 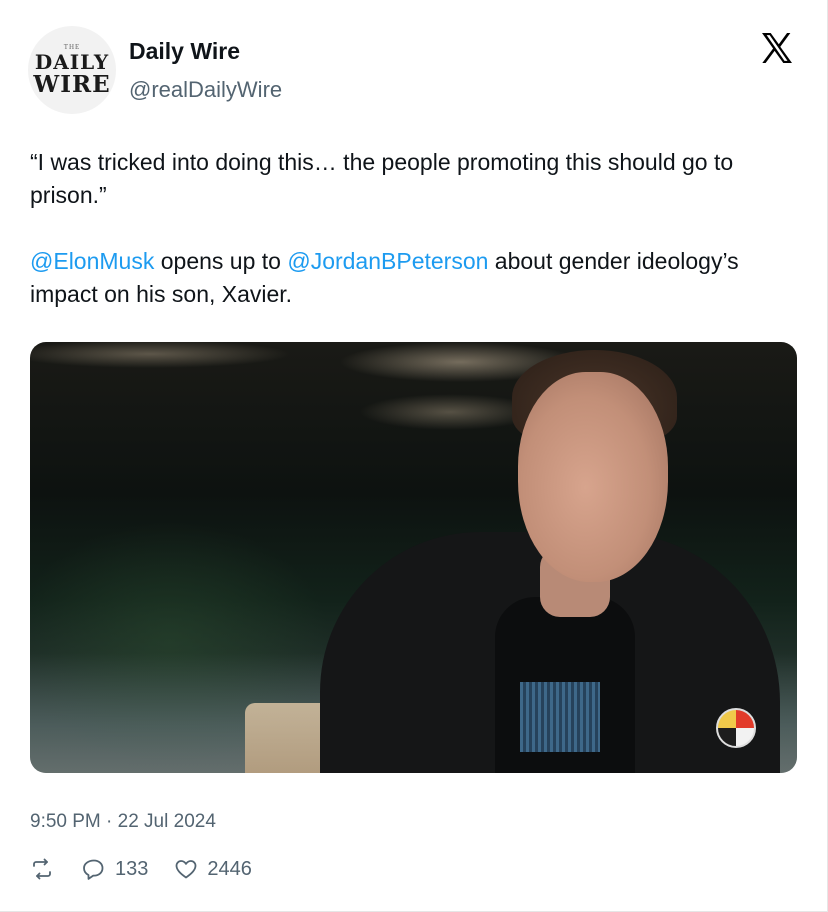 What do you see at coordinates (560, 717) in the screenshot?
I see `video-subject-shirt-print` at bounding box center [560, 717].